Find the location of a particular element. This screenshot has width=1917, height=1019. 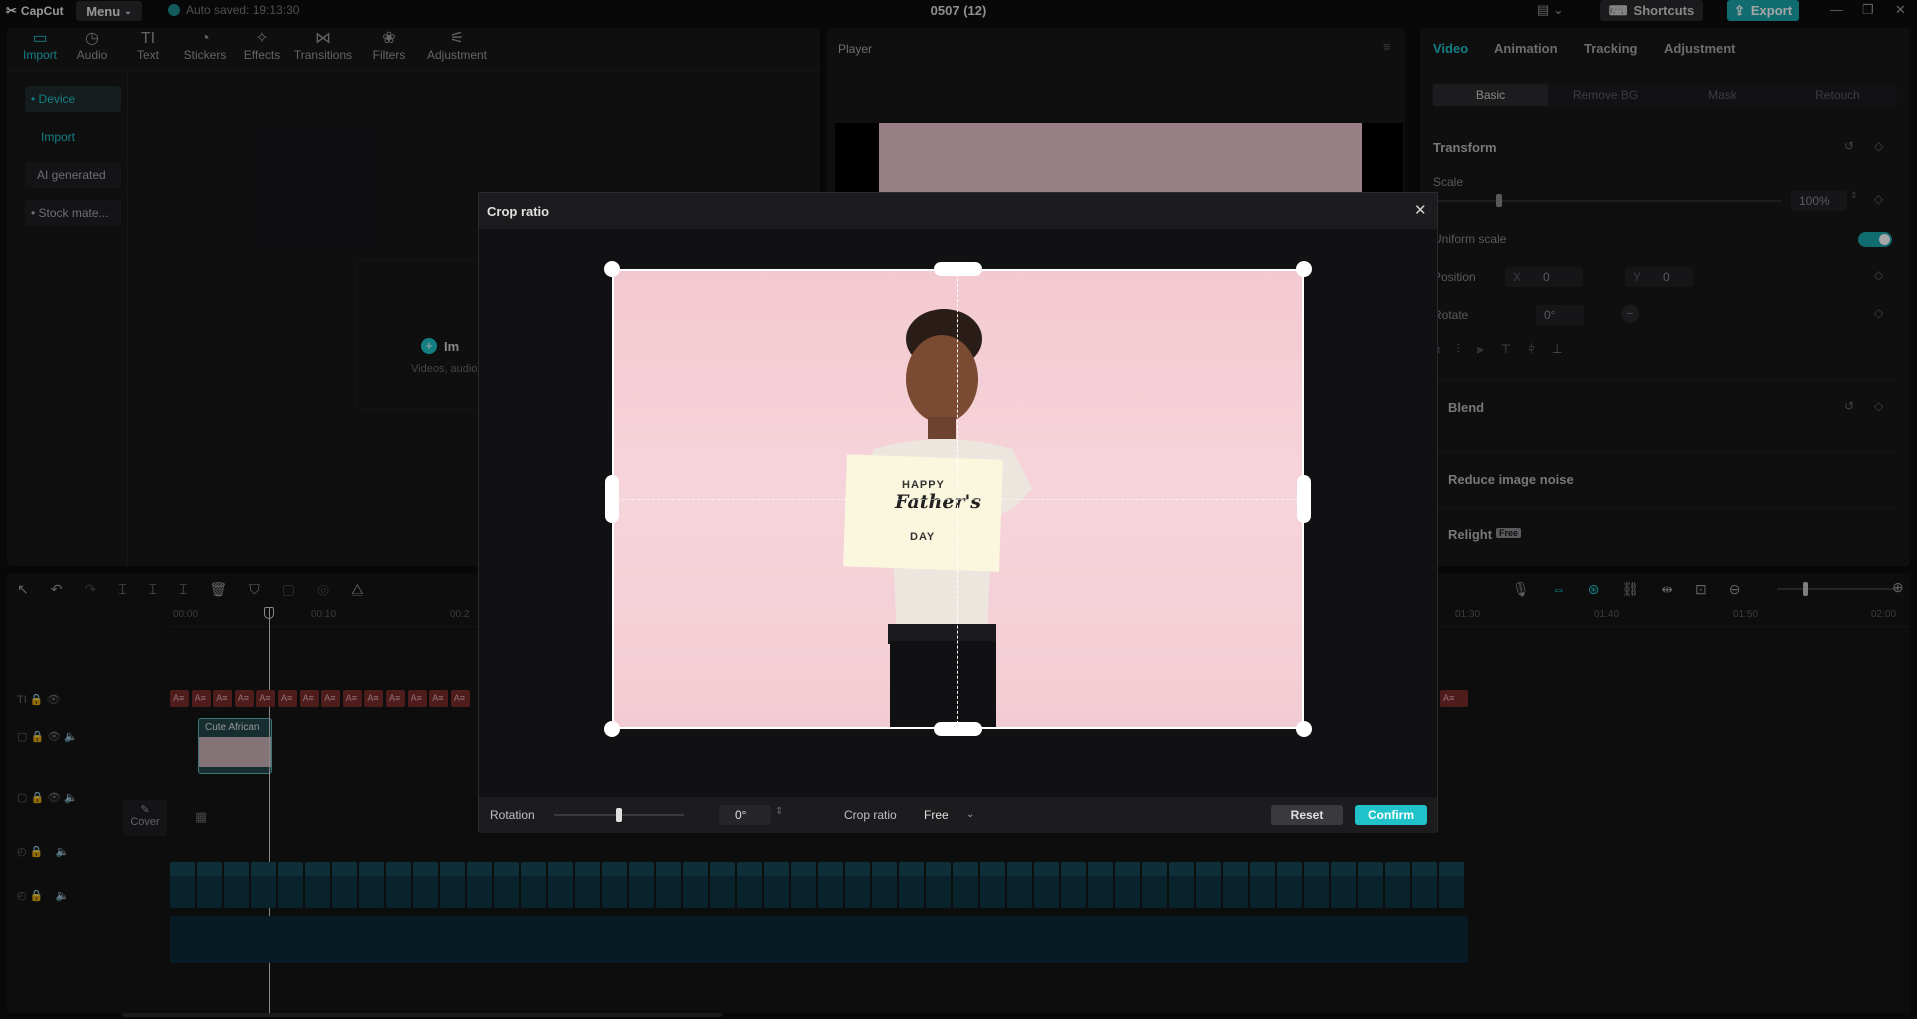

crop-handle-top-left is located at coordinates (612, 269).